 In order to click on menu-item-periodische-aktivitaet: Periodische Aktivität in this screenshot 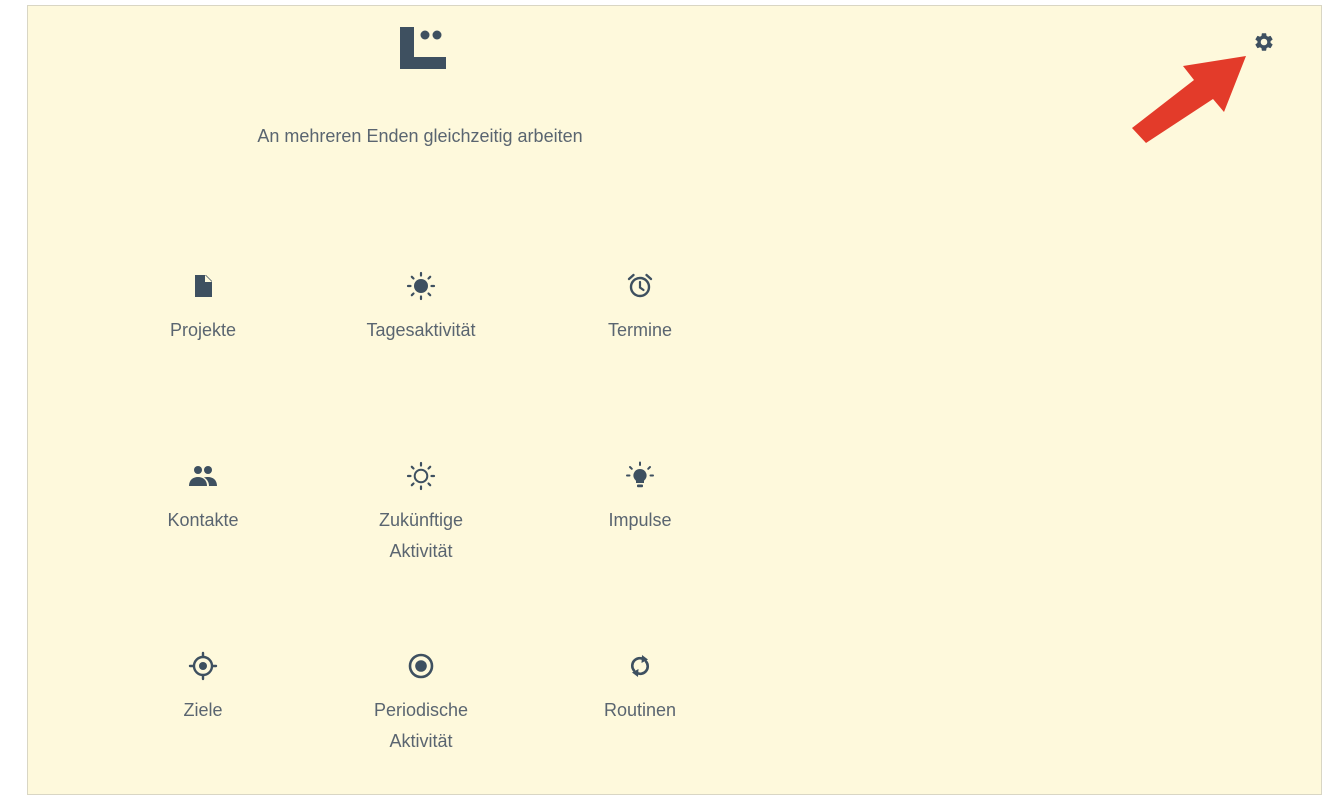, I will do `click(421, 704)`.